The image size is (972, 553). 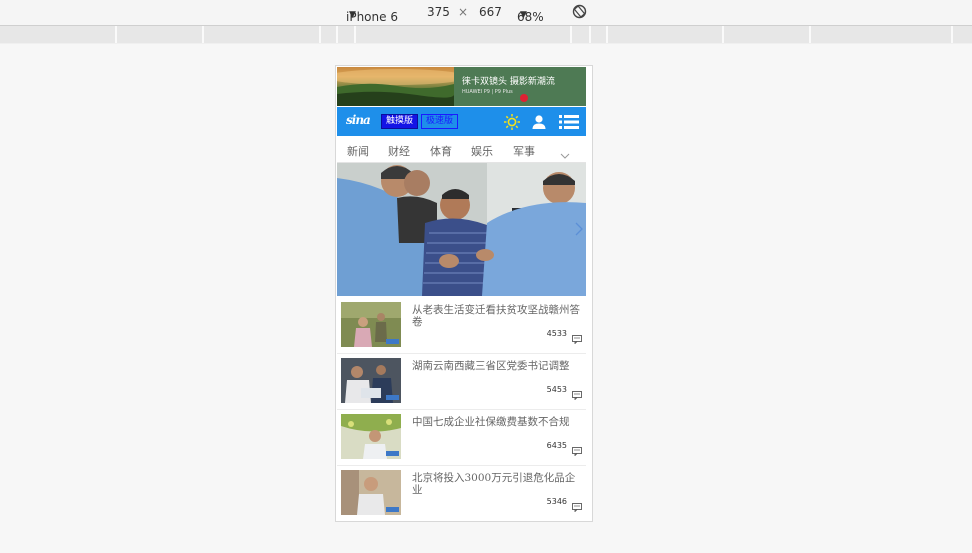 I want to click on ad-headline: 徕卡双镜头 摄影新潮流, so click(x=508, y=82).